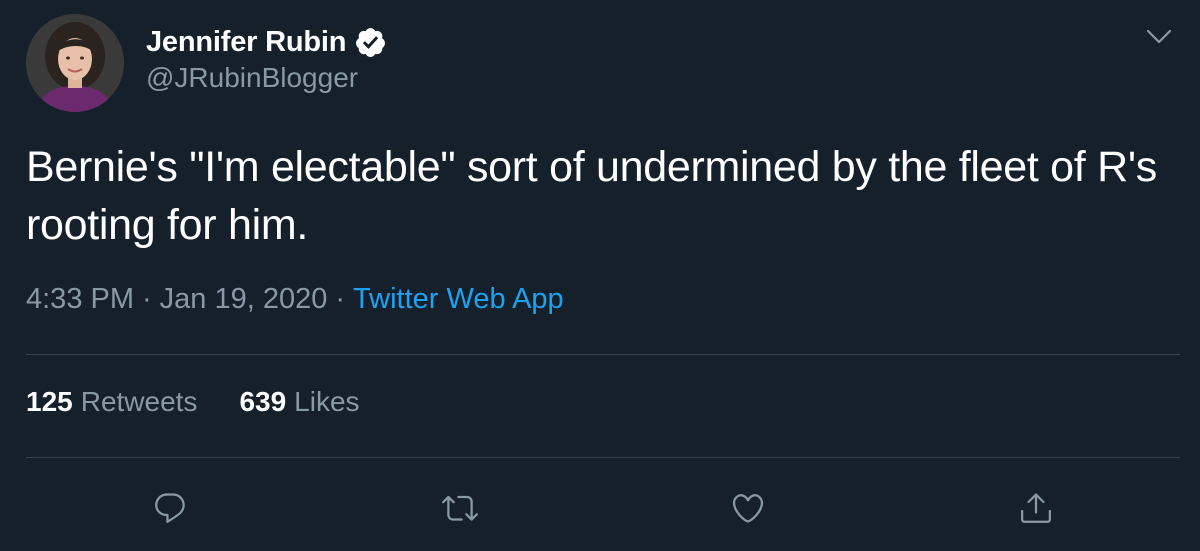 This screenshot has width=1200, height=551. I want to click on share-icon, so click(1036, 508).